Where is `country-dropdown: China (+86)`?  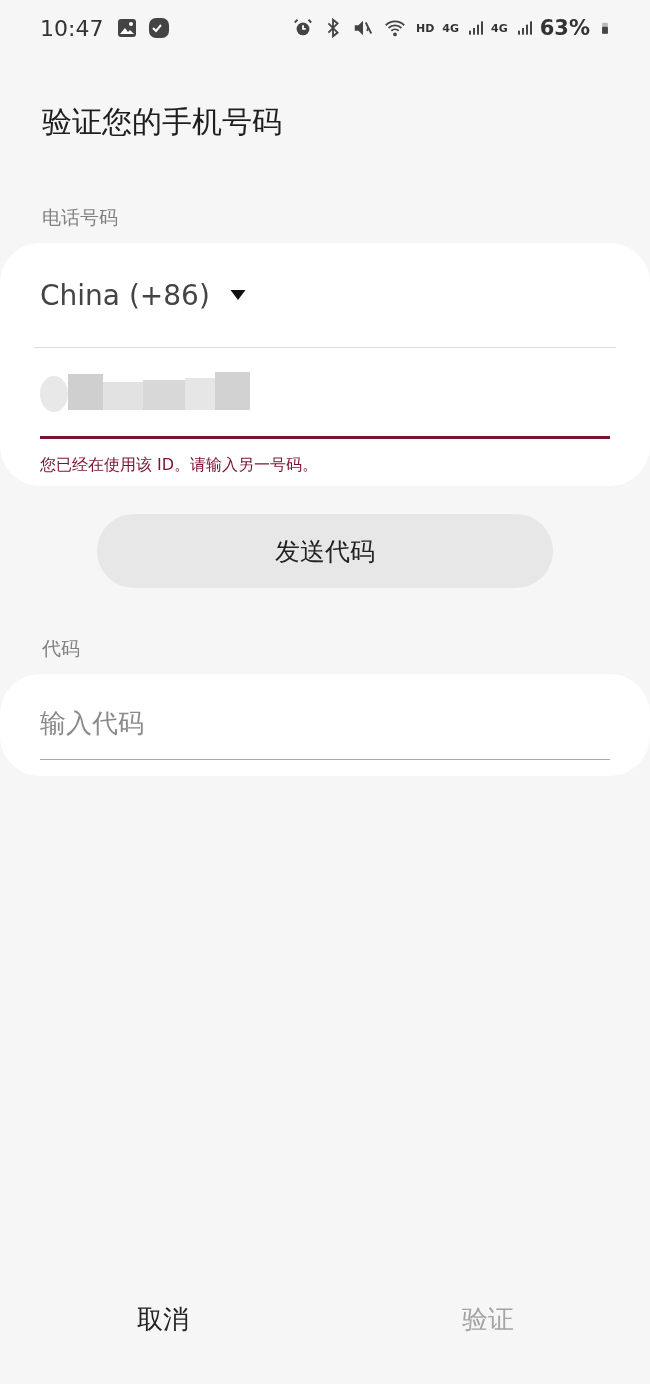
country-dropdown: China (+86) is located at coordinates (144, 295).